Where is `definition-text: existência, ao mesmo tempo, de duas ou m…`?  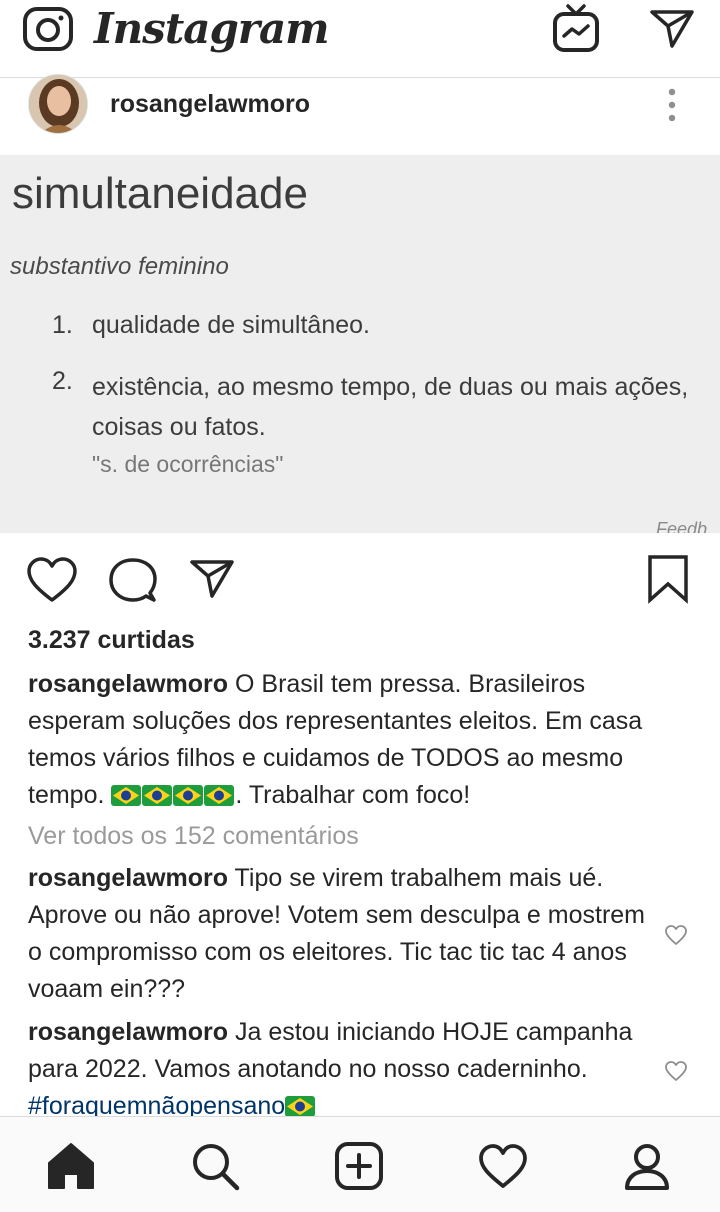 definition-text: existência, ao mesmo tempo, de duas ou m… is located at coordinates (390, 407).